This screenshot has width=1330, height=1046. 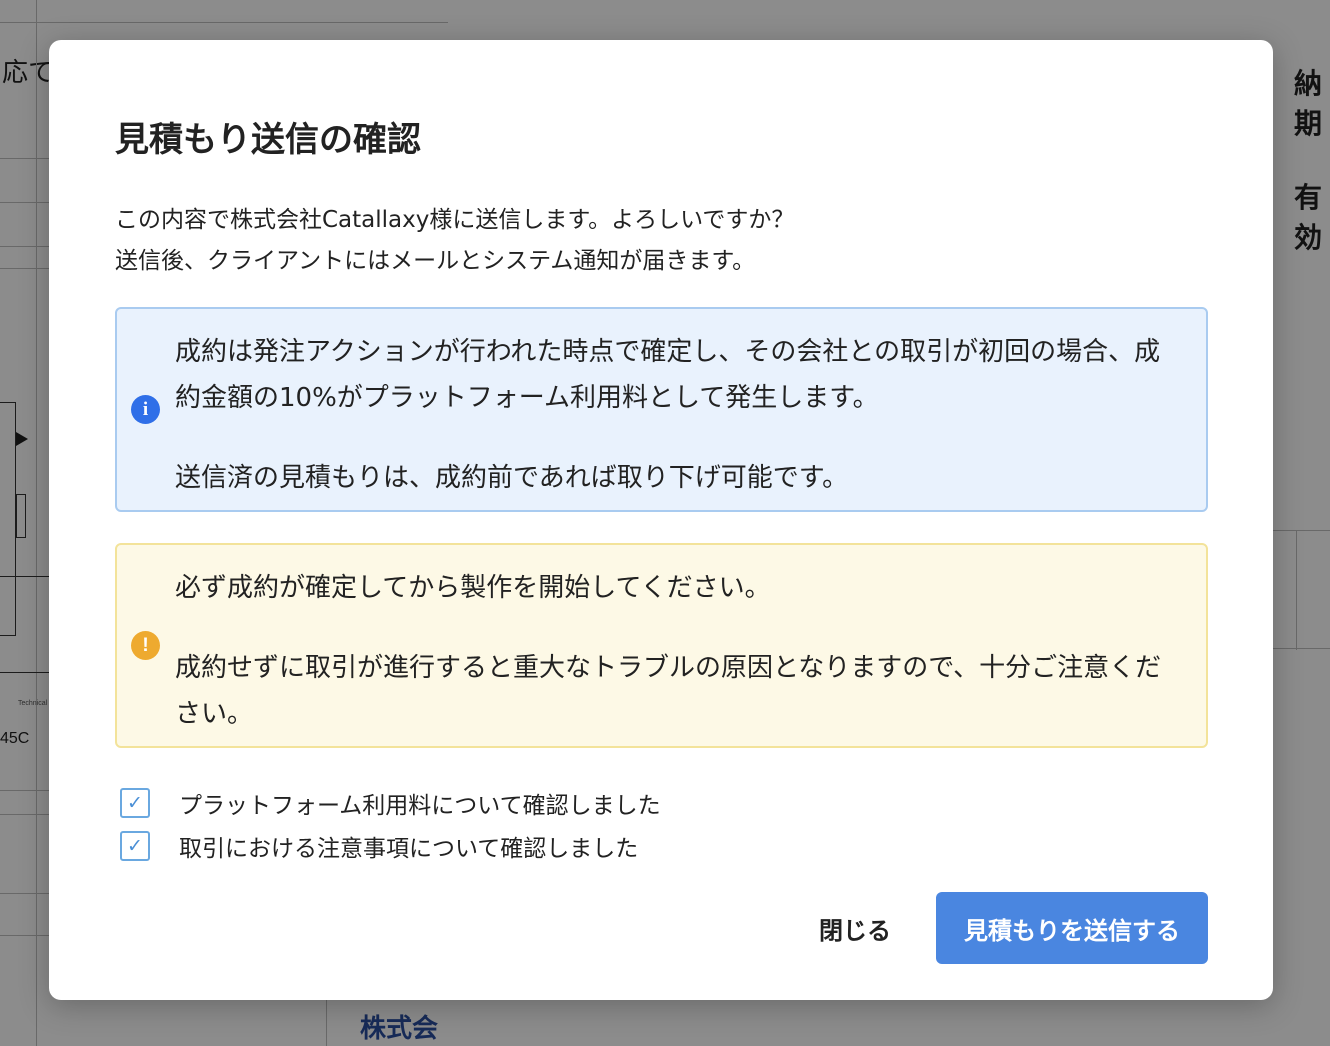 I want to click on dialog-title: 見積もり送信の確認, so click(x=268, y=140).